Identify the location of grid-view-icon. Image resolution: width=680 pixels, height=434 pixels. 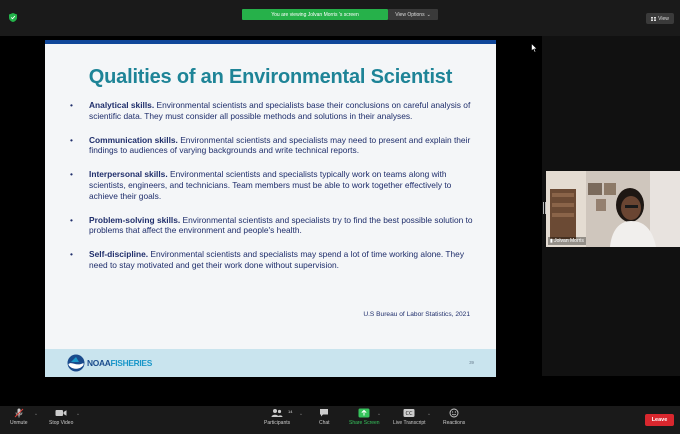
(654, 18).